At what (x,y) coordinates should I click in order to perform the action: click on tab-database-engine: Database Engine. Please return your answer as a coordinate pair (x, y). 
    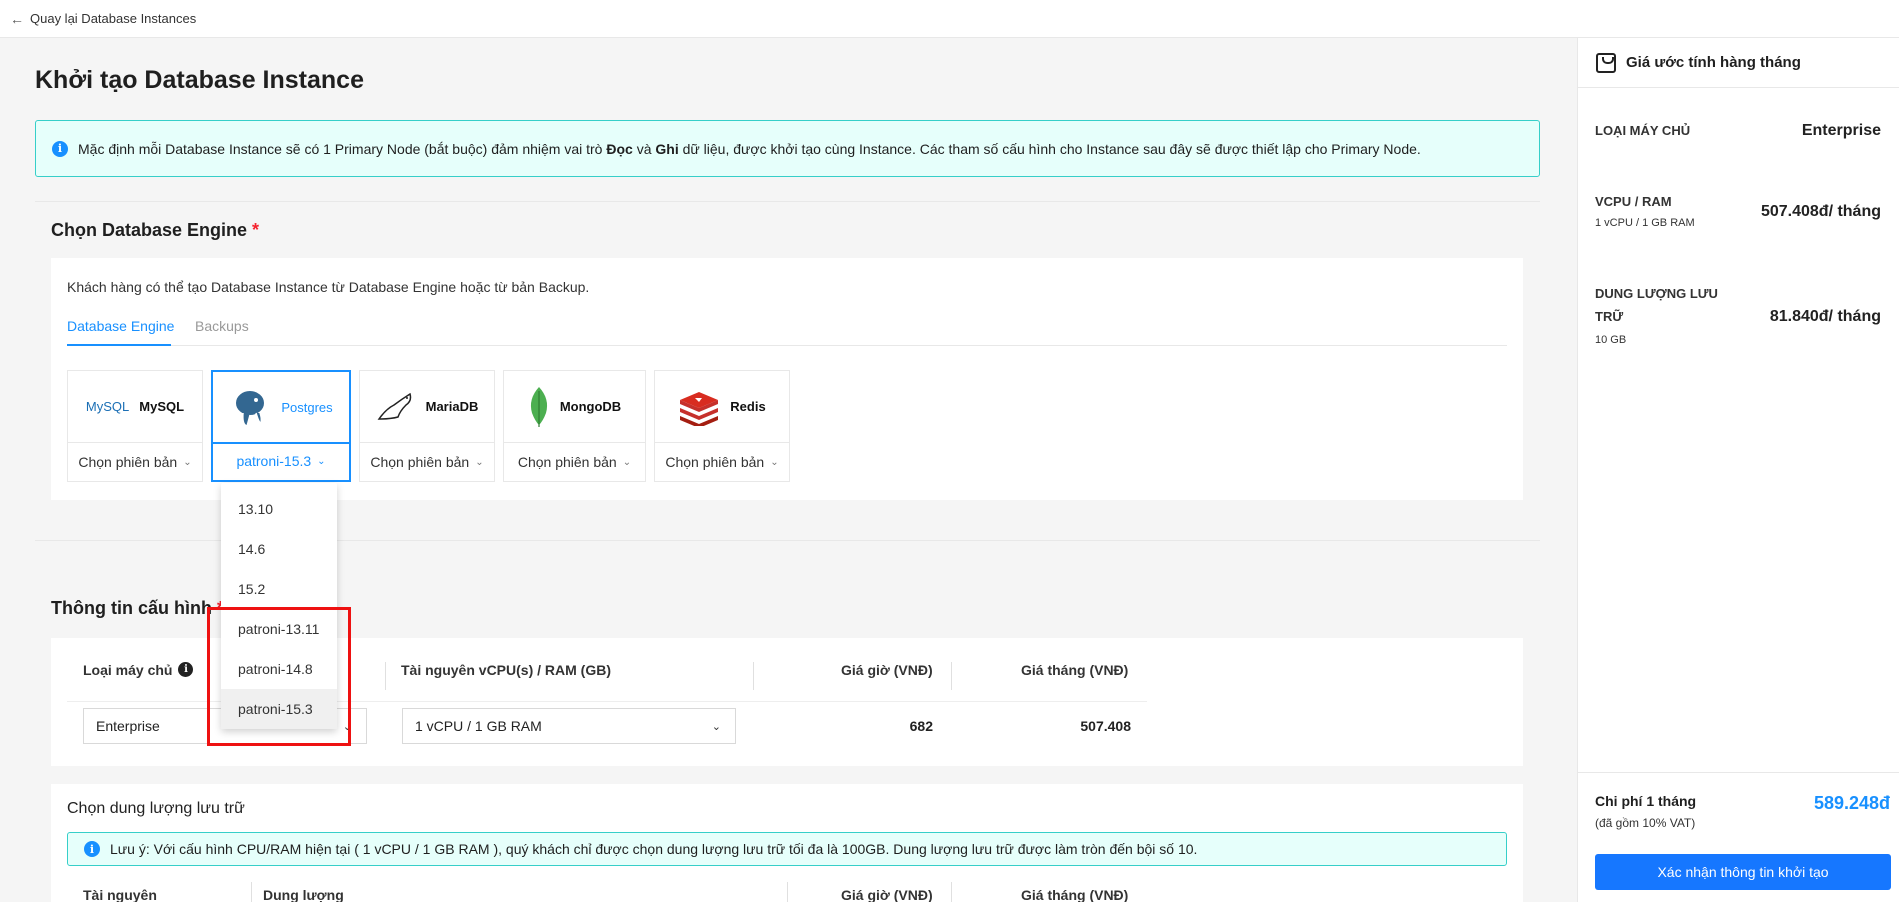
    Looking at the image, I should click on (120, 326).